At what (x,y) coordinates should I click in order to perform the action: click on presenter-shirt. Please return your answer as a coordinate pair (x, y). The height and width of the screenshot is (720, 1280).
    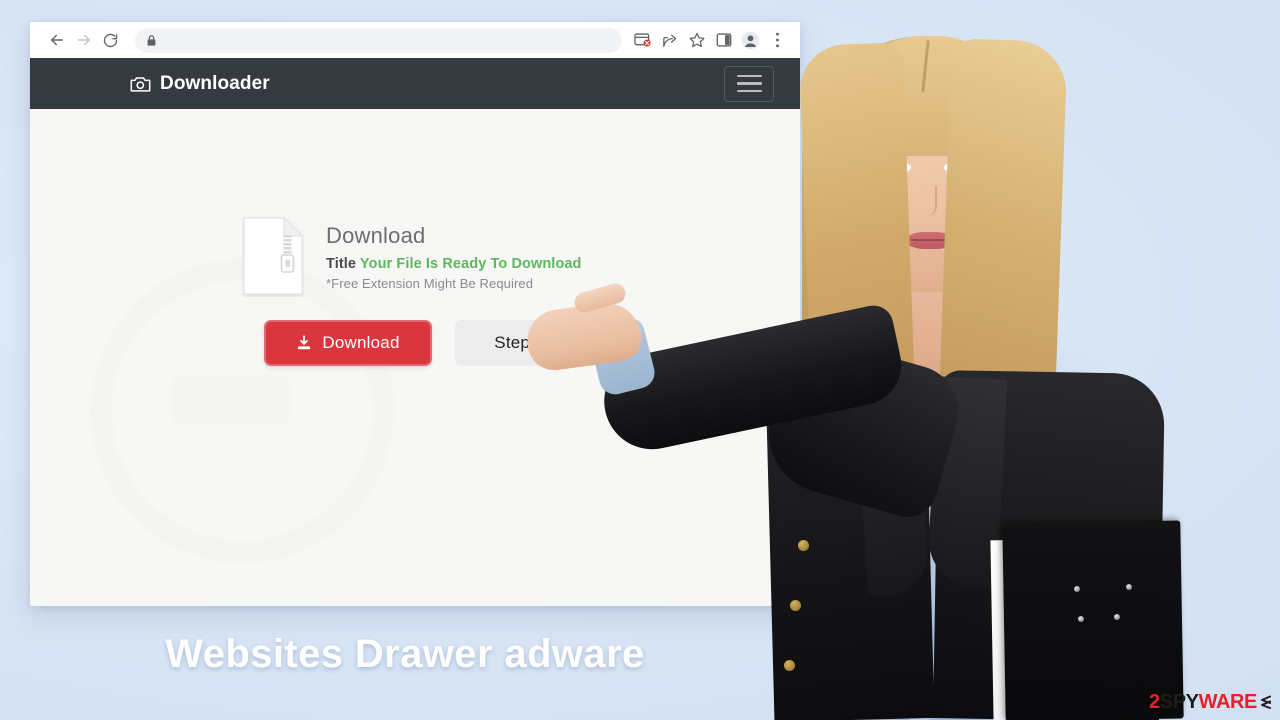
    Looking at the image, I should click on (929, 554).